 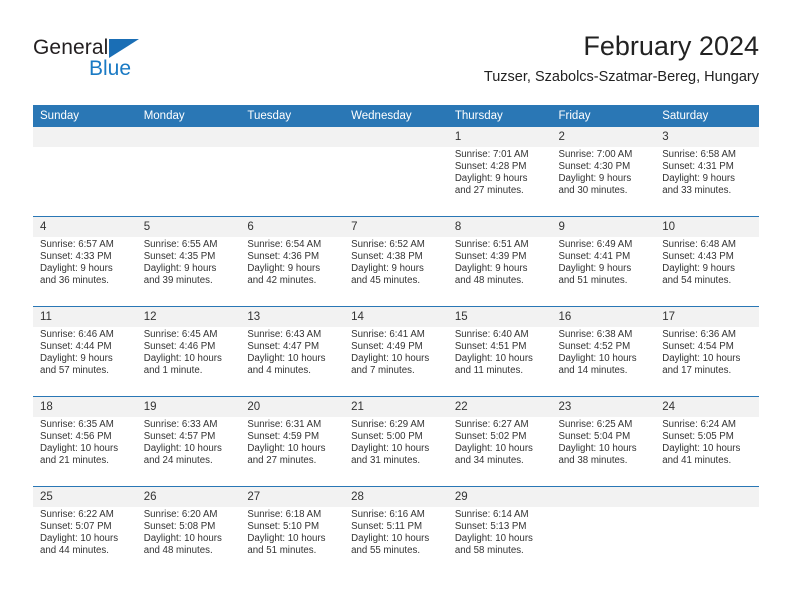 I want to click on day-number: 11, so click(x=85, y=317).